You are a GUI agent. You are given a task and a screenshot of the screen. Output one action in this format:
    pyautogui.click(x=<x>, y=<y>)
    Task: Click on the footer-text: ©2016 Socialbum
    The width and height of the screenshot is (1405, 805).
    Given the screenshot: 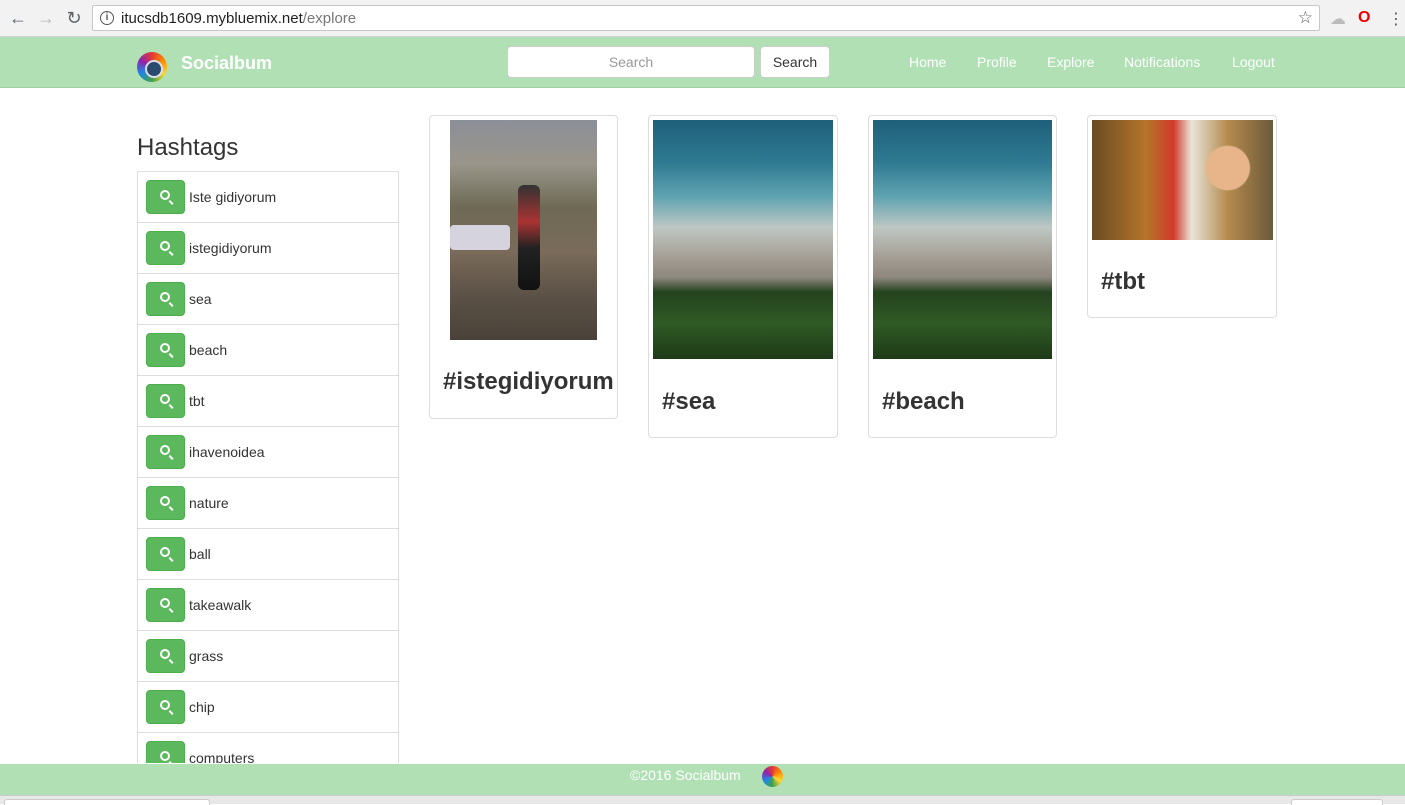 What is the action you would take?
    pyautogui.click(x=685, y=775)
    